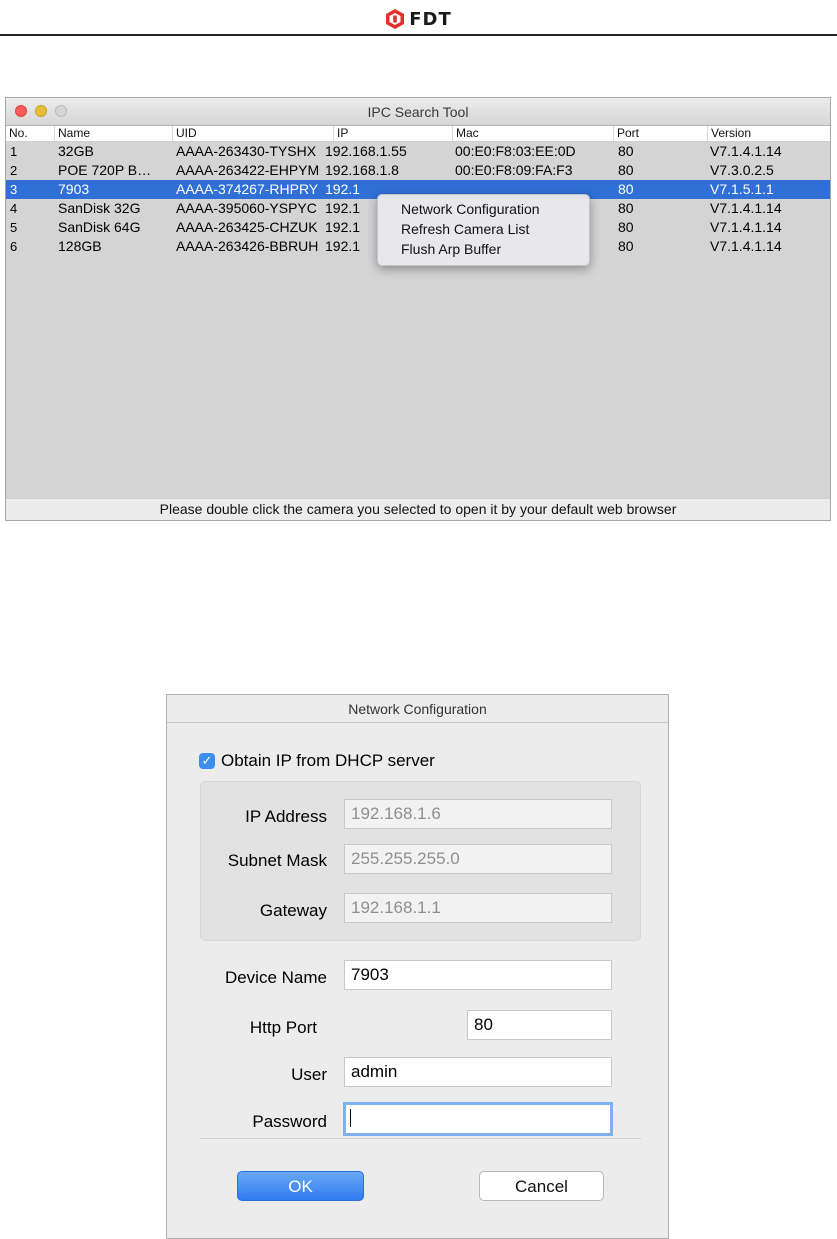 The height and width of the screenshot is (1239, 837). I want to click on dhcp-option: ✓ Obtain IP from DHCP server, so click(317, 761).